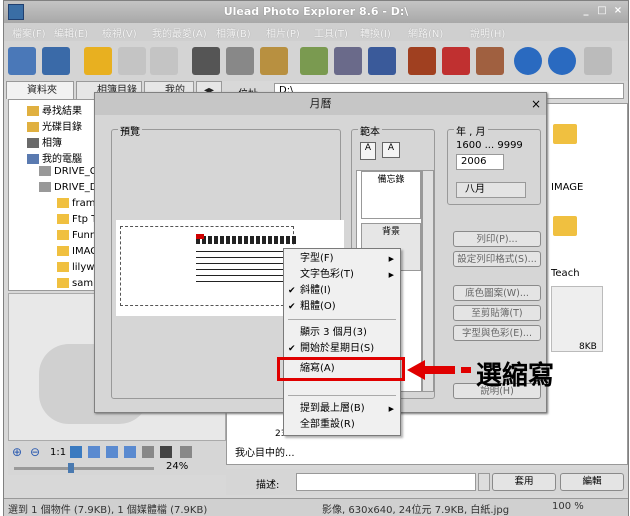 The height and width of the screenshot is (516, 630). I want to click on screen-capture-icon, so click(348, 61).